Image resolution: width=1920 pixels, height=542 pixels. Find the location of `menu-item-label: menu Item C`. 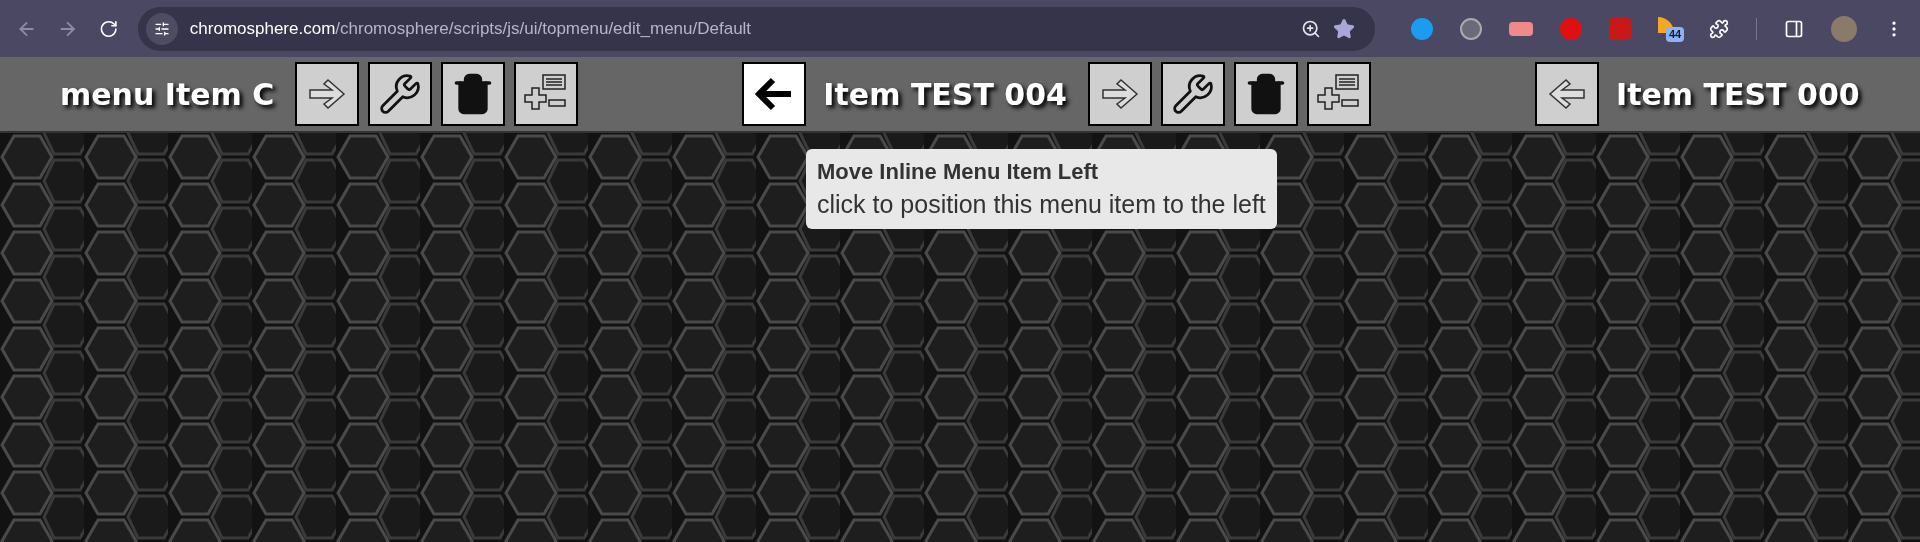

menu-item-label: menu Item C is located at coordinates (167, 94).